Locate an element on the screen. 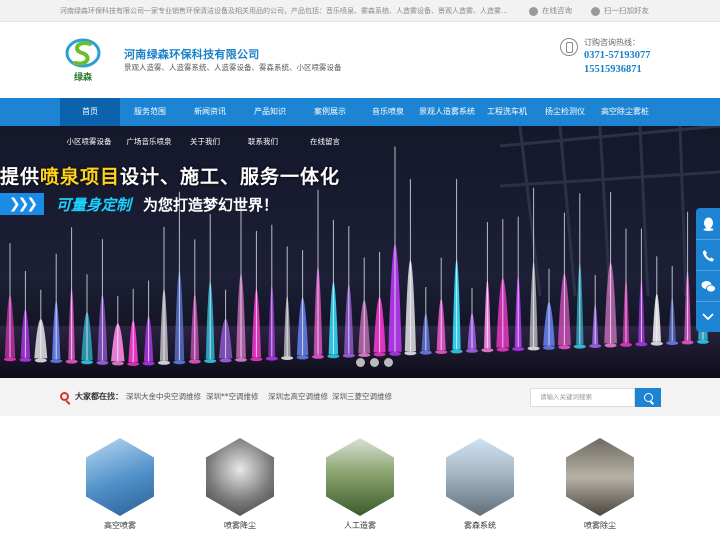 The width and height of the screenshot is (720, 540). slider-dots is located at coordinates (377, 362).